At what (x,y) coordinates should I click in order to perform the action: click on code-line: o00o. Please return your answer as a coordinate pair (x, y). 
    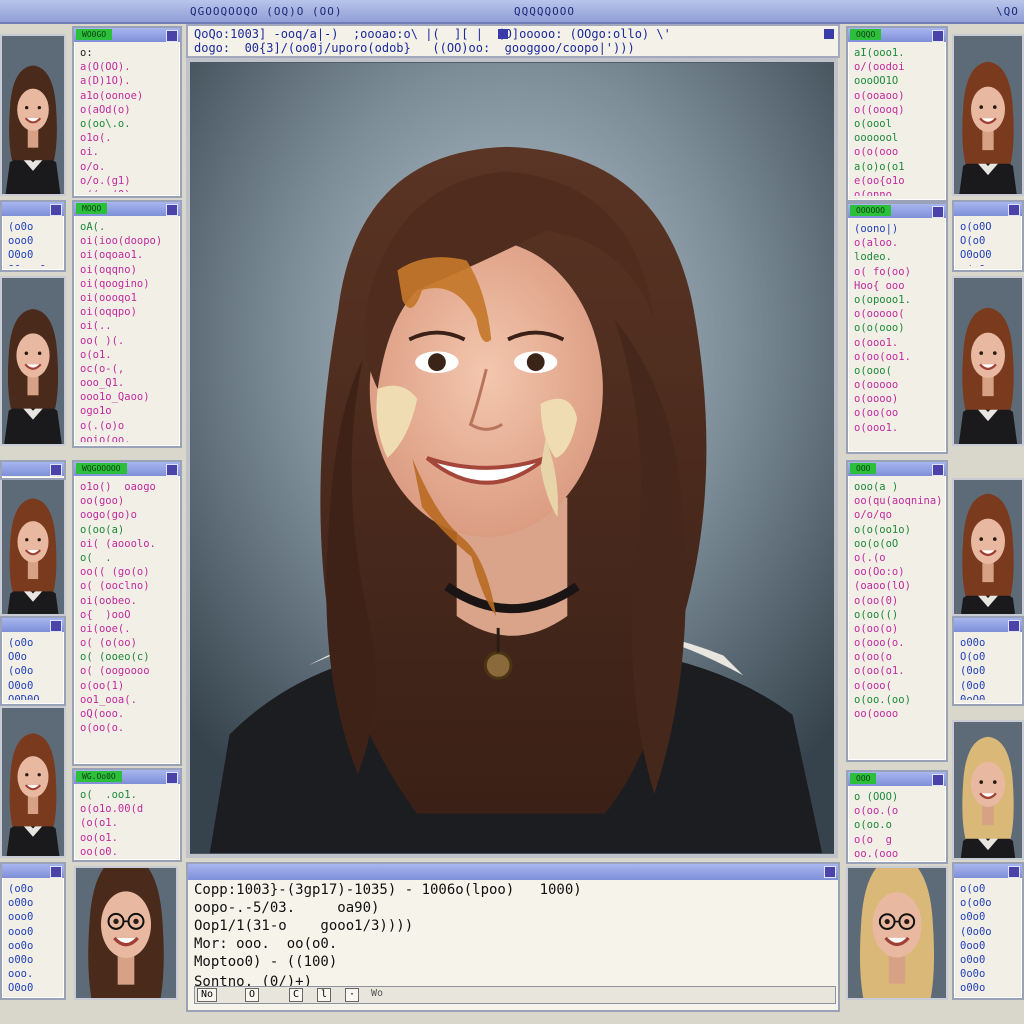
    Looking at the image, I should click on (973, 643).